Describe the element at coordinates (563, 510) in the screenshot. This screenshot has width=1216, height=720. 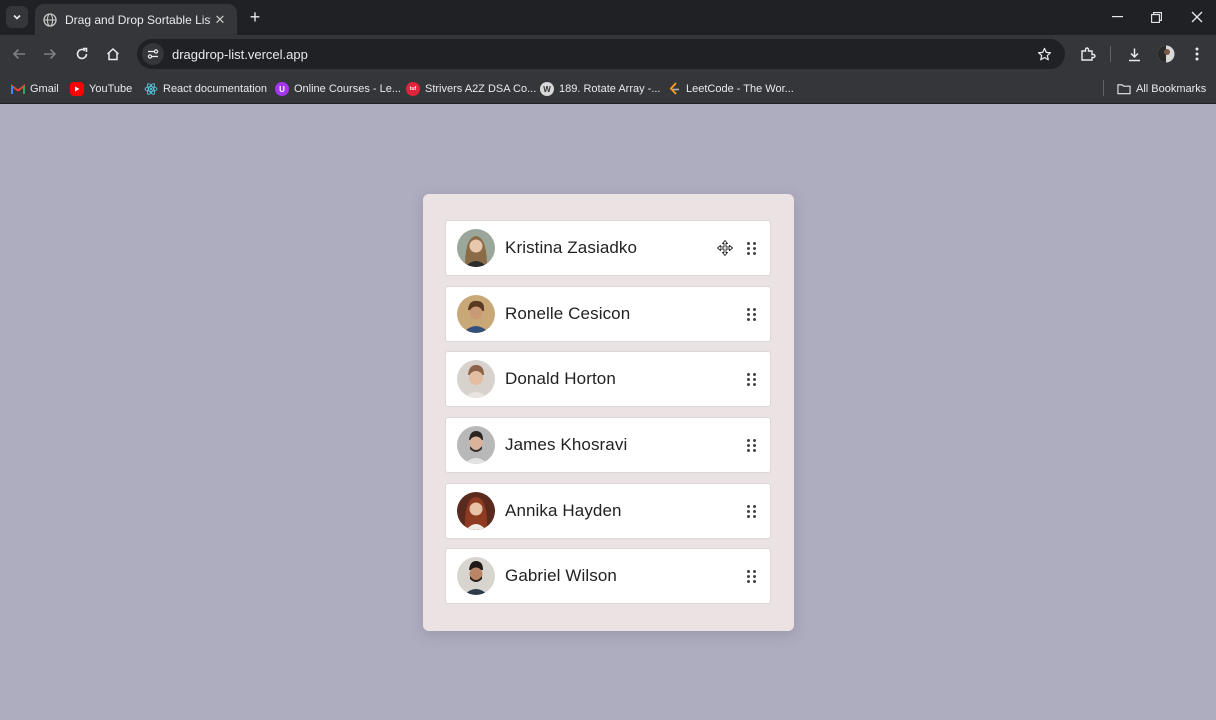
I see `item-name: Annika Hayden` at that location.